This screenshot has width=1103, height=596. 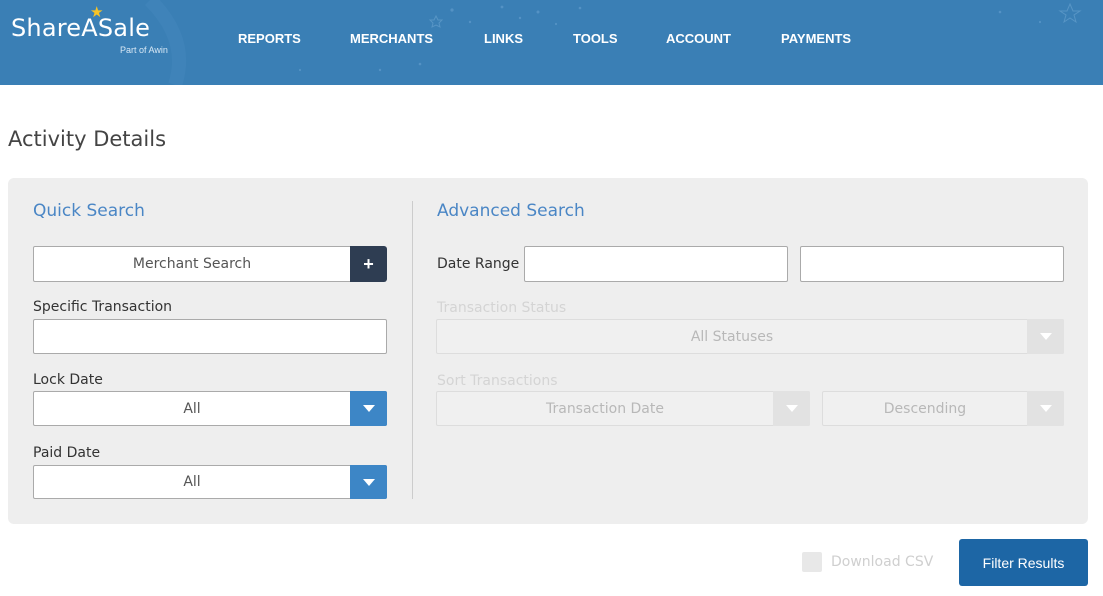 I want to click on specific-transaction-input, so click(x=210, y=336).